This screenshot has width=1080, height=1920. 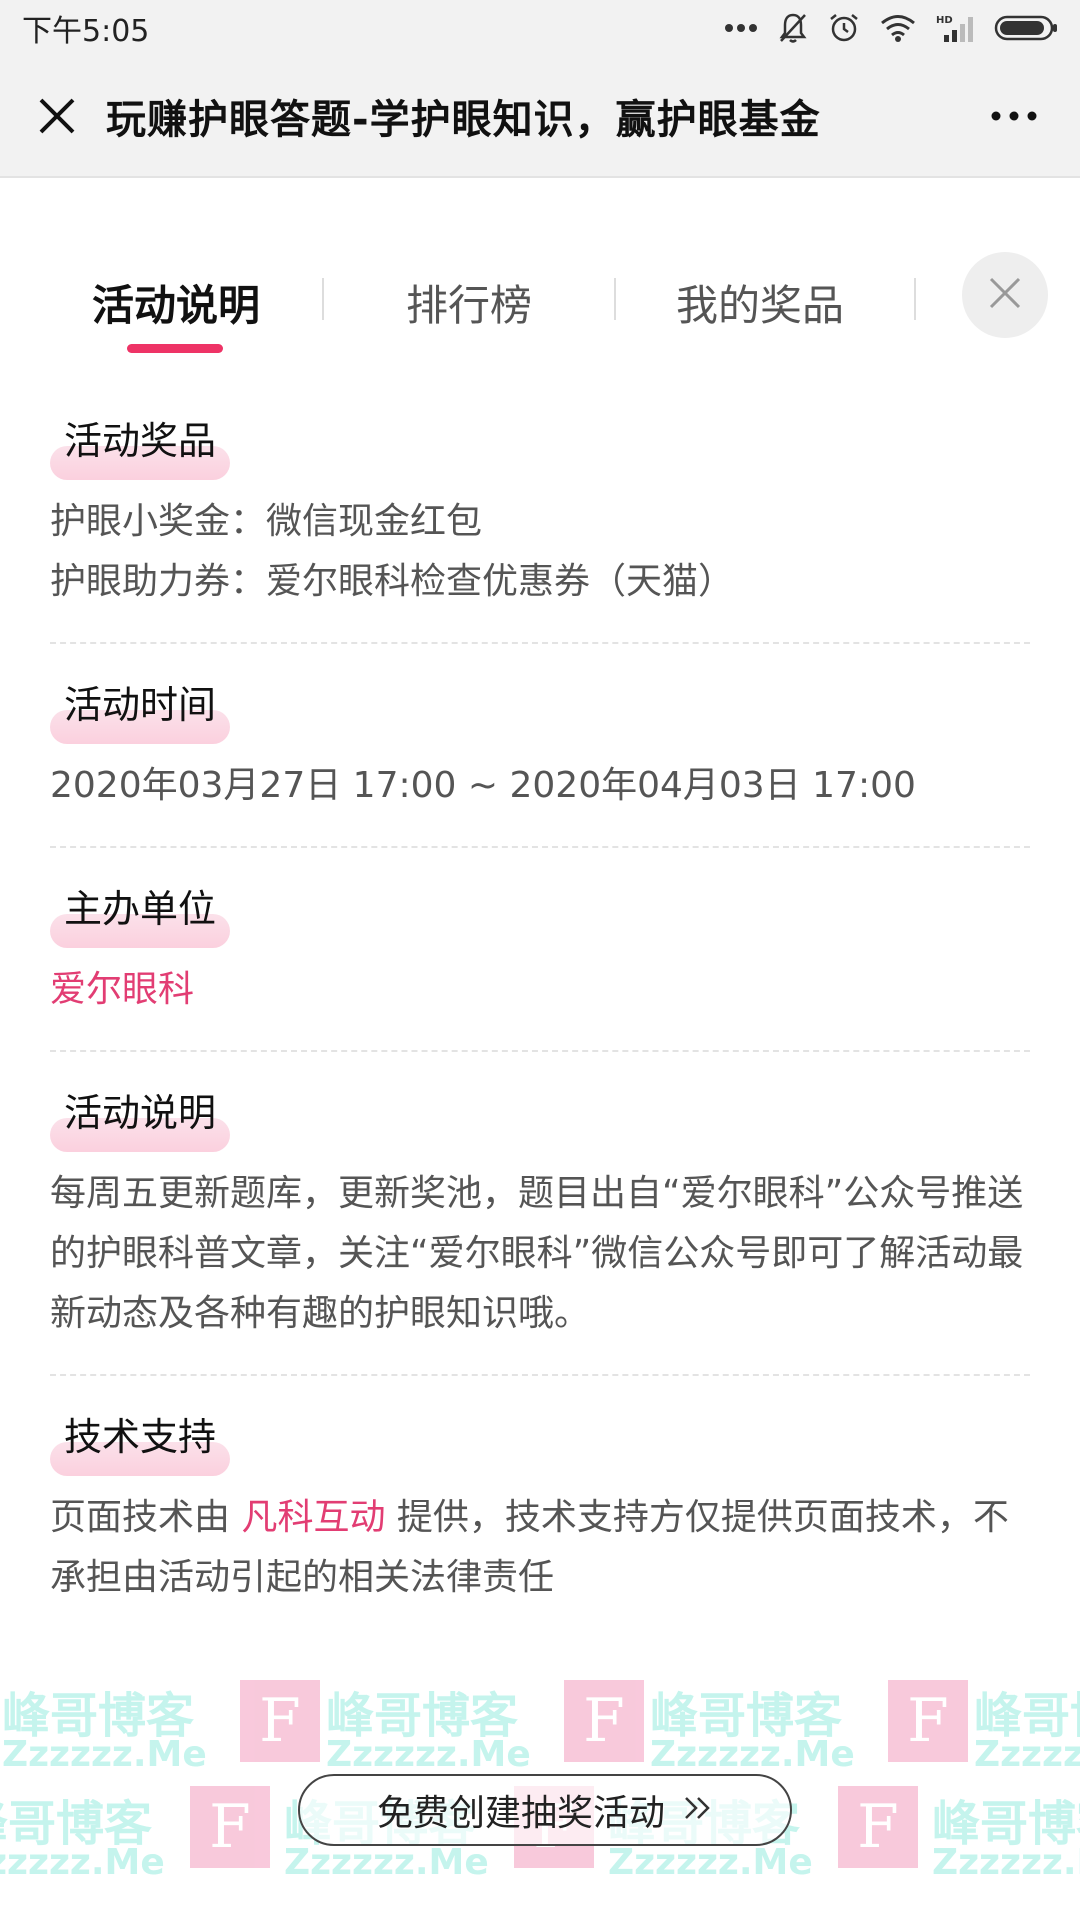 I want to click on prize-line: 护眼小奖金：微信现金红包, so click(x=266, y=521).